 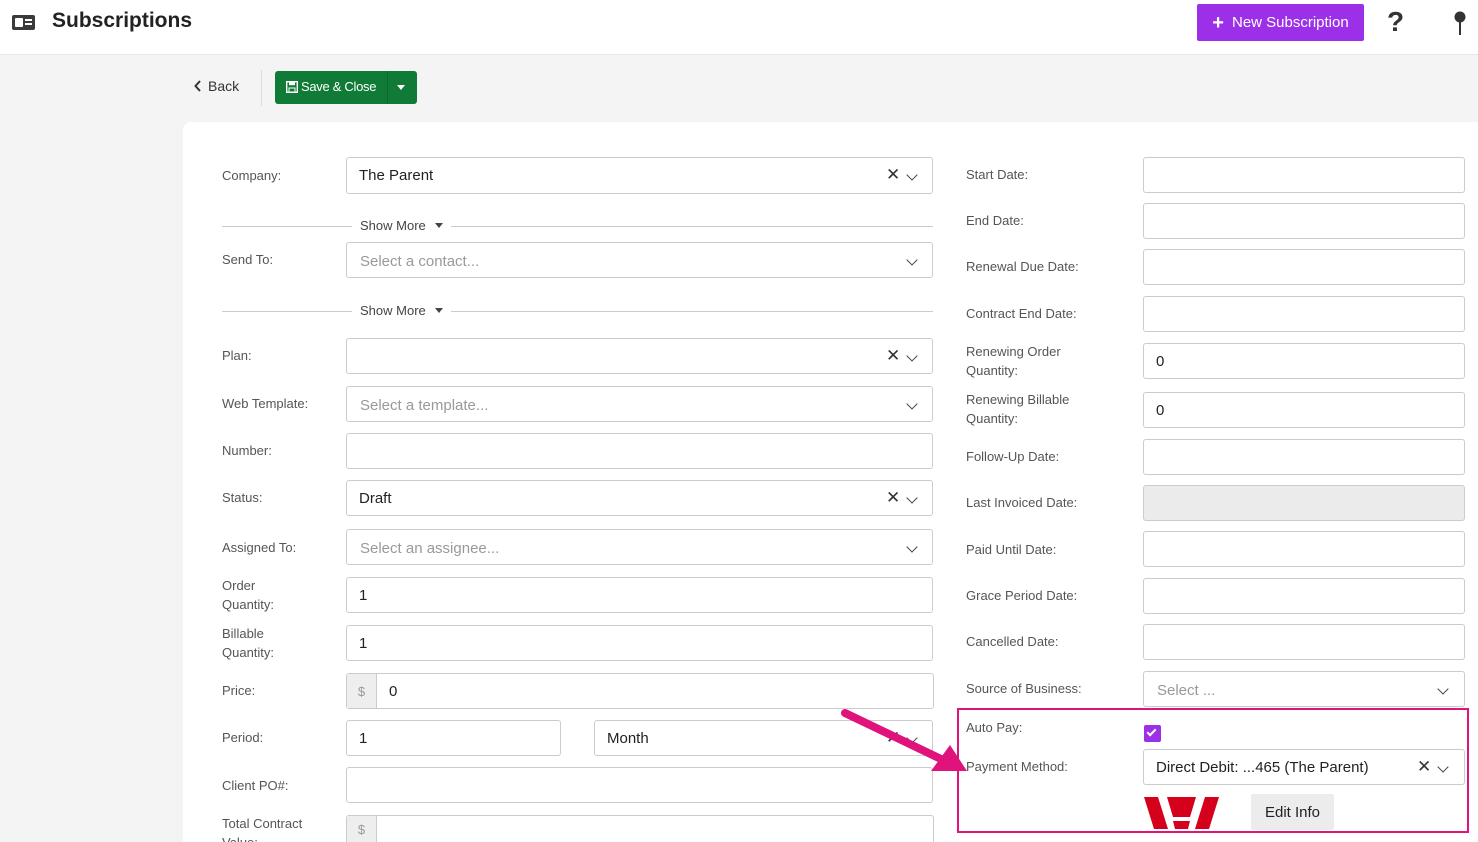 What do you see at coordinates (393, 691) in the screenshot?
I see `price-value: 0` at bounding box center [393, 691].